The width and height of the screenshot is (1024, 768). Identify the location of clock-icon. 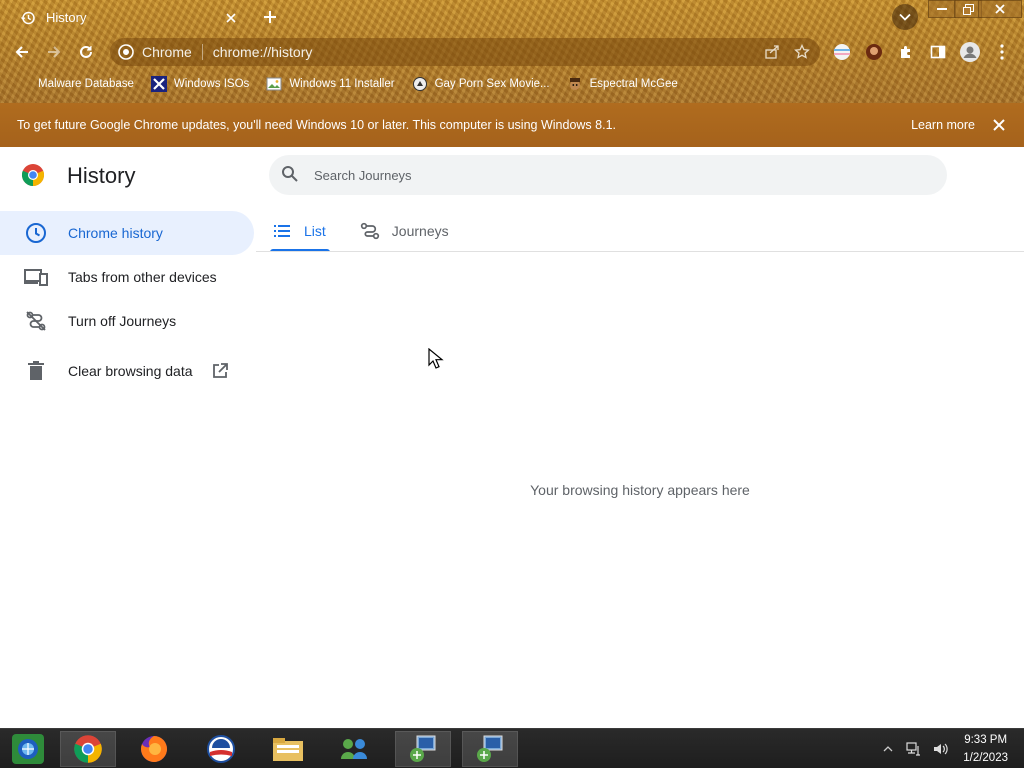
(36, 233).